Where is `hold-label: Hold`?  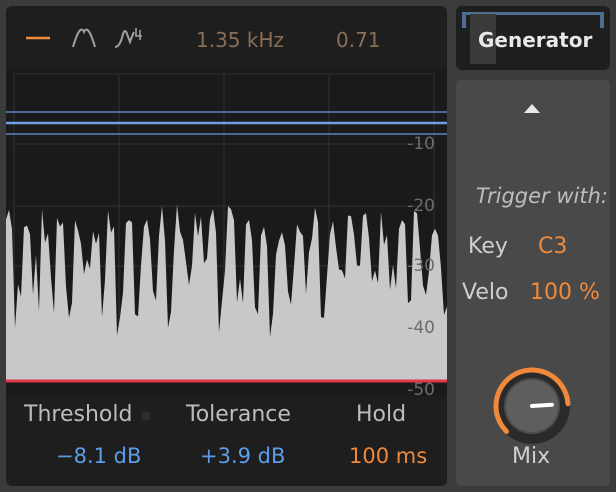
hold-label: Hold is located at coordinates (381, 414).